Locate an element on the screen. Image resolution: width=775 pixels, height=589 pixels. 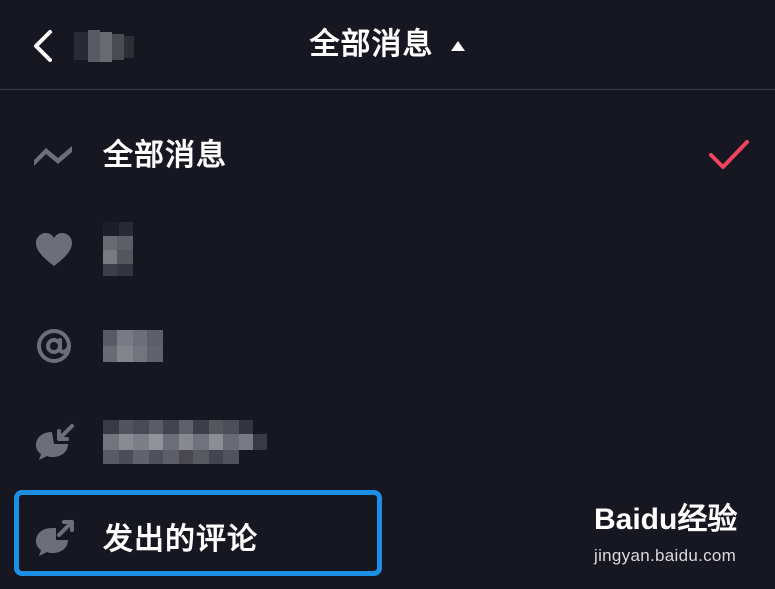
menu-item-label: 全部消息 is located at coordinates (165, 155).